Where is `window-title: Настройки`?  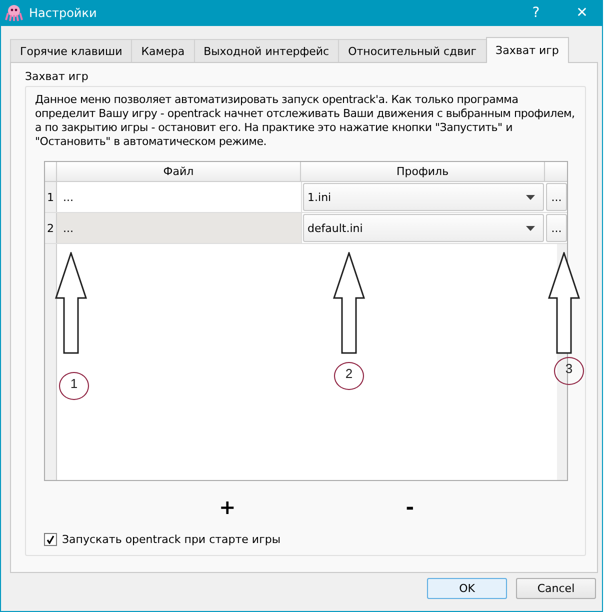 window-title: Настройки is located at coordinates (63, 13).